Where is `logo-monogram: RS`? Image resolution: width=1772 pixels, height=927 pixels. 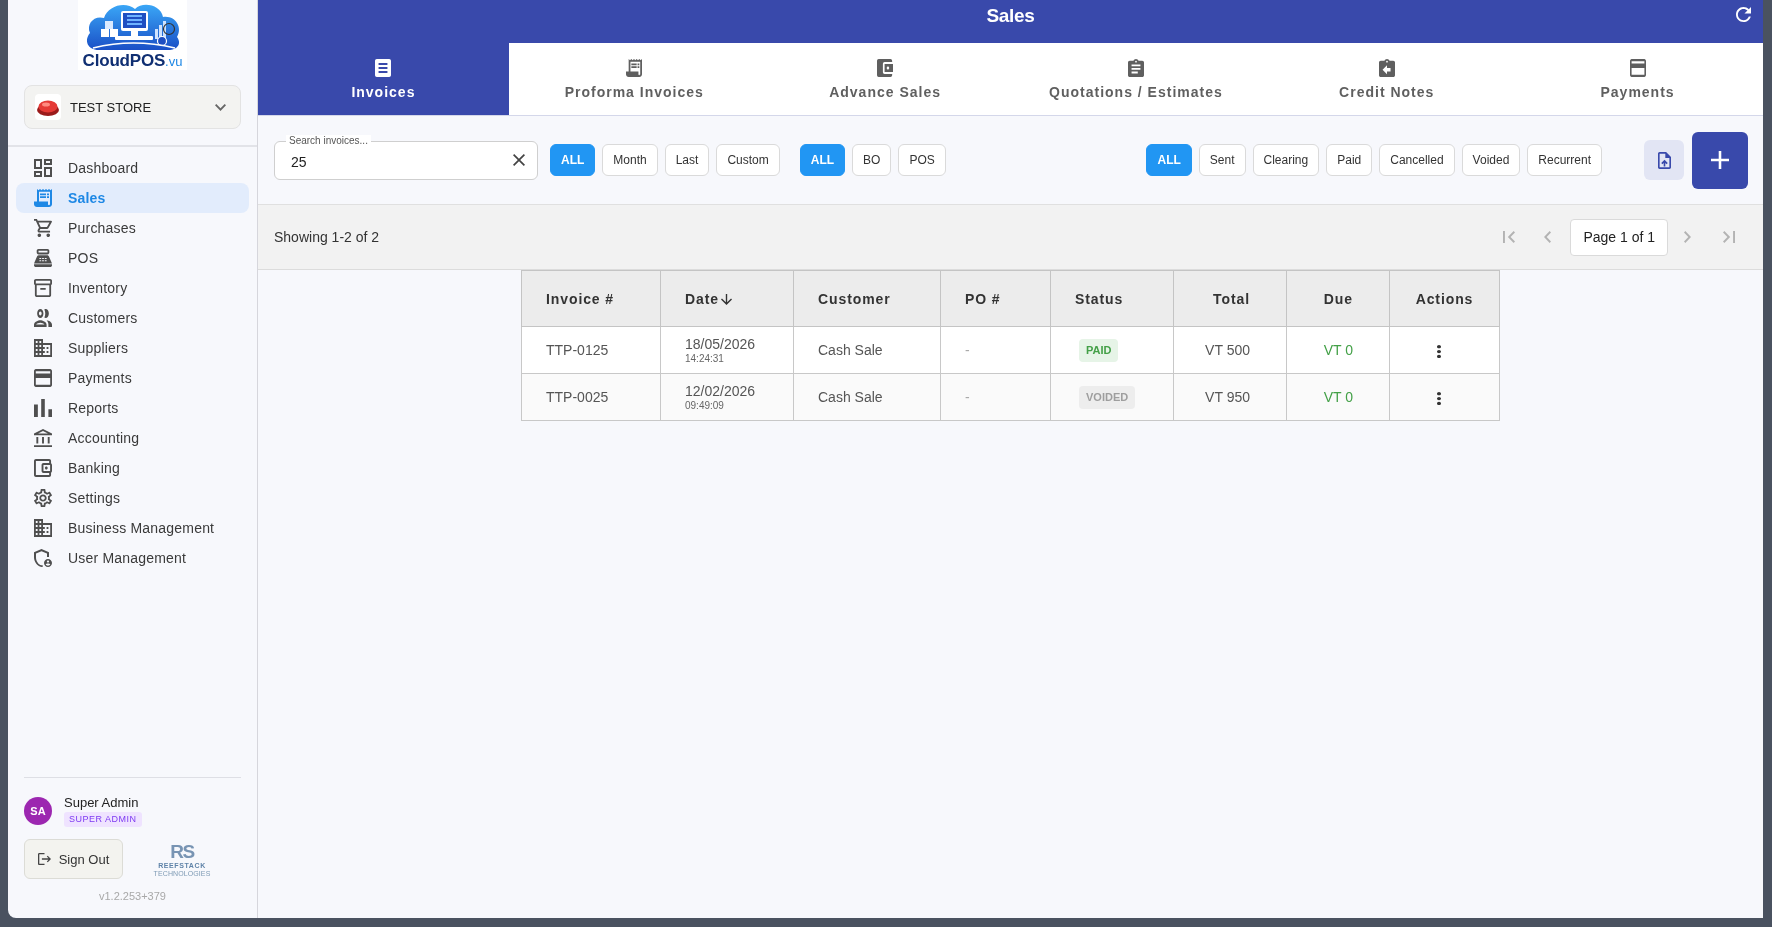 logo-monogram: RS is located at coordinates (182, 851).